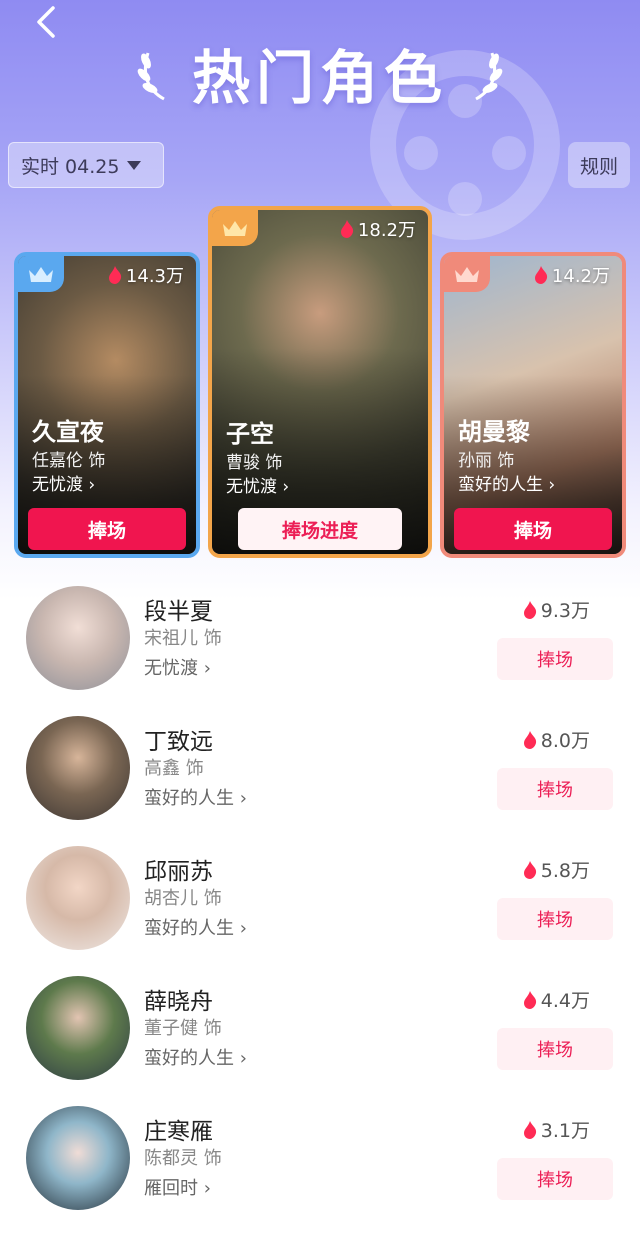 The width and height of the screenshot is (640, 1234). What do you see at coordinates (178, 742) in the screenshot?
I see `character-name: 丁致远` at bounding box center [178, 742].